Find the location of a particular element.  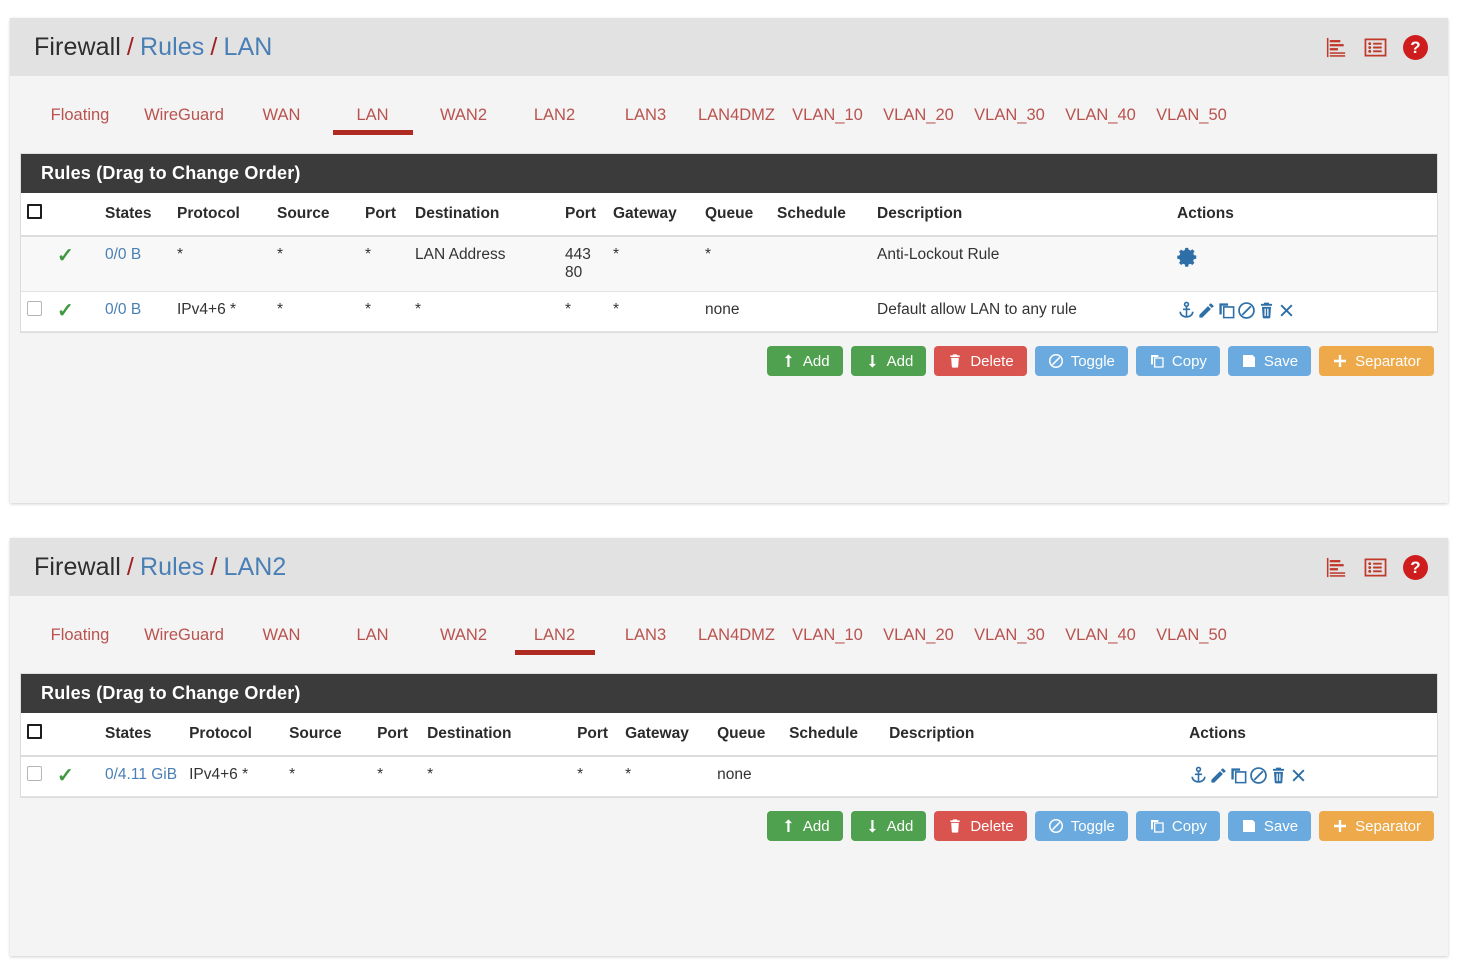

source-port-cell-text: * is located at coordinates (380, 774).